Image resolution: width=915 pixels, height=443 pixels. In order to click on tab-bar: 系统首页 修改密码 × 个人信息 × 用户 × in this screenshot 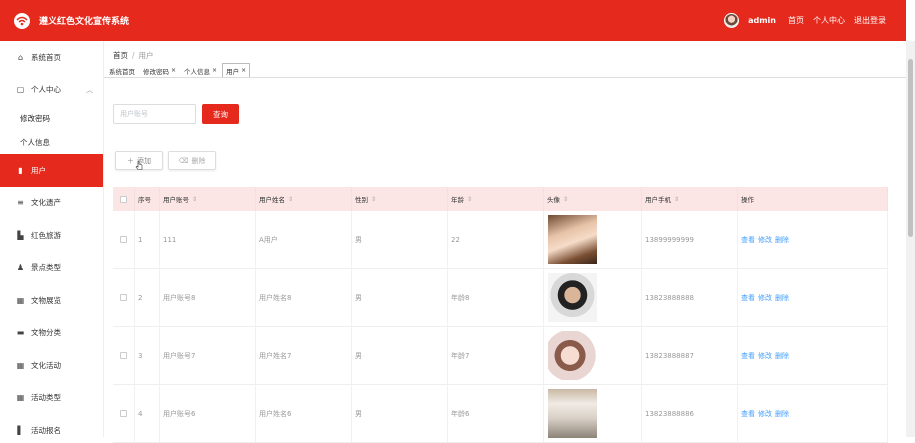, I will do `click(505, 70)`.